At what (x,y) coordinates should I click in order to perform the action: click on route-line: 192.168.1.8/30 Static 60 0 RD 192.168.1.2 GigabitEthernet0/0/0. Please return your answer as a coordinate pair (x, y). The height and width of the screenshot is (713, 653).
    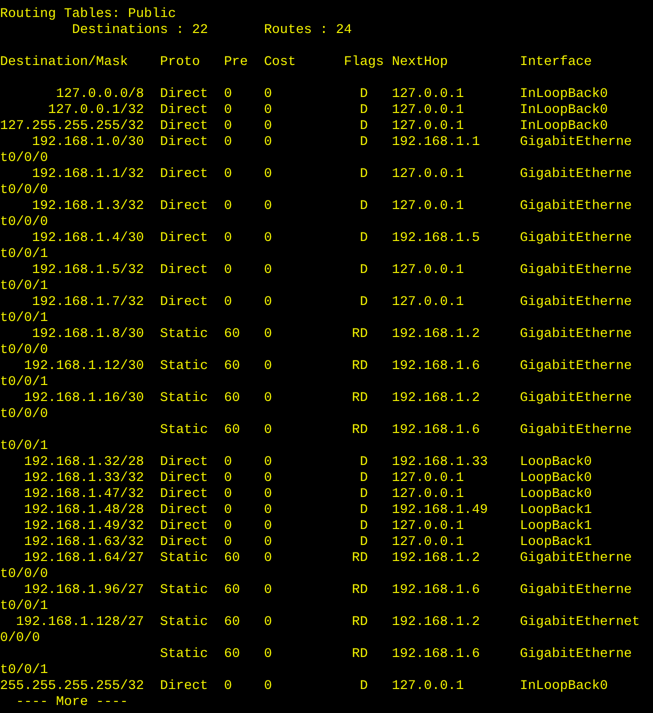
    Looking at the image, I should click on (316, 343).